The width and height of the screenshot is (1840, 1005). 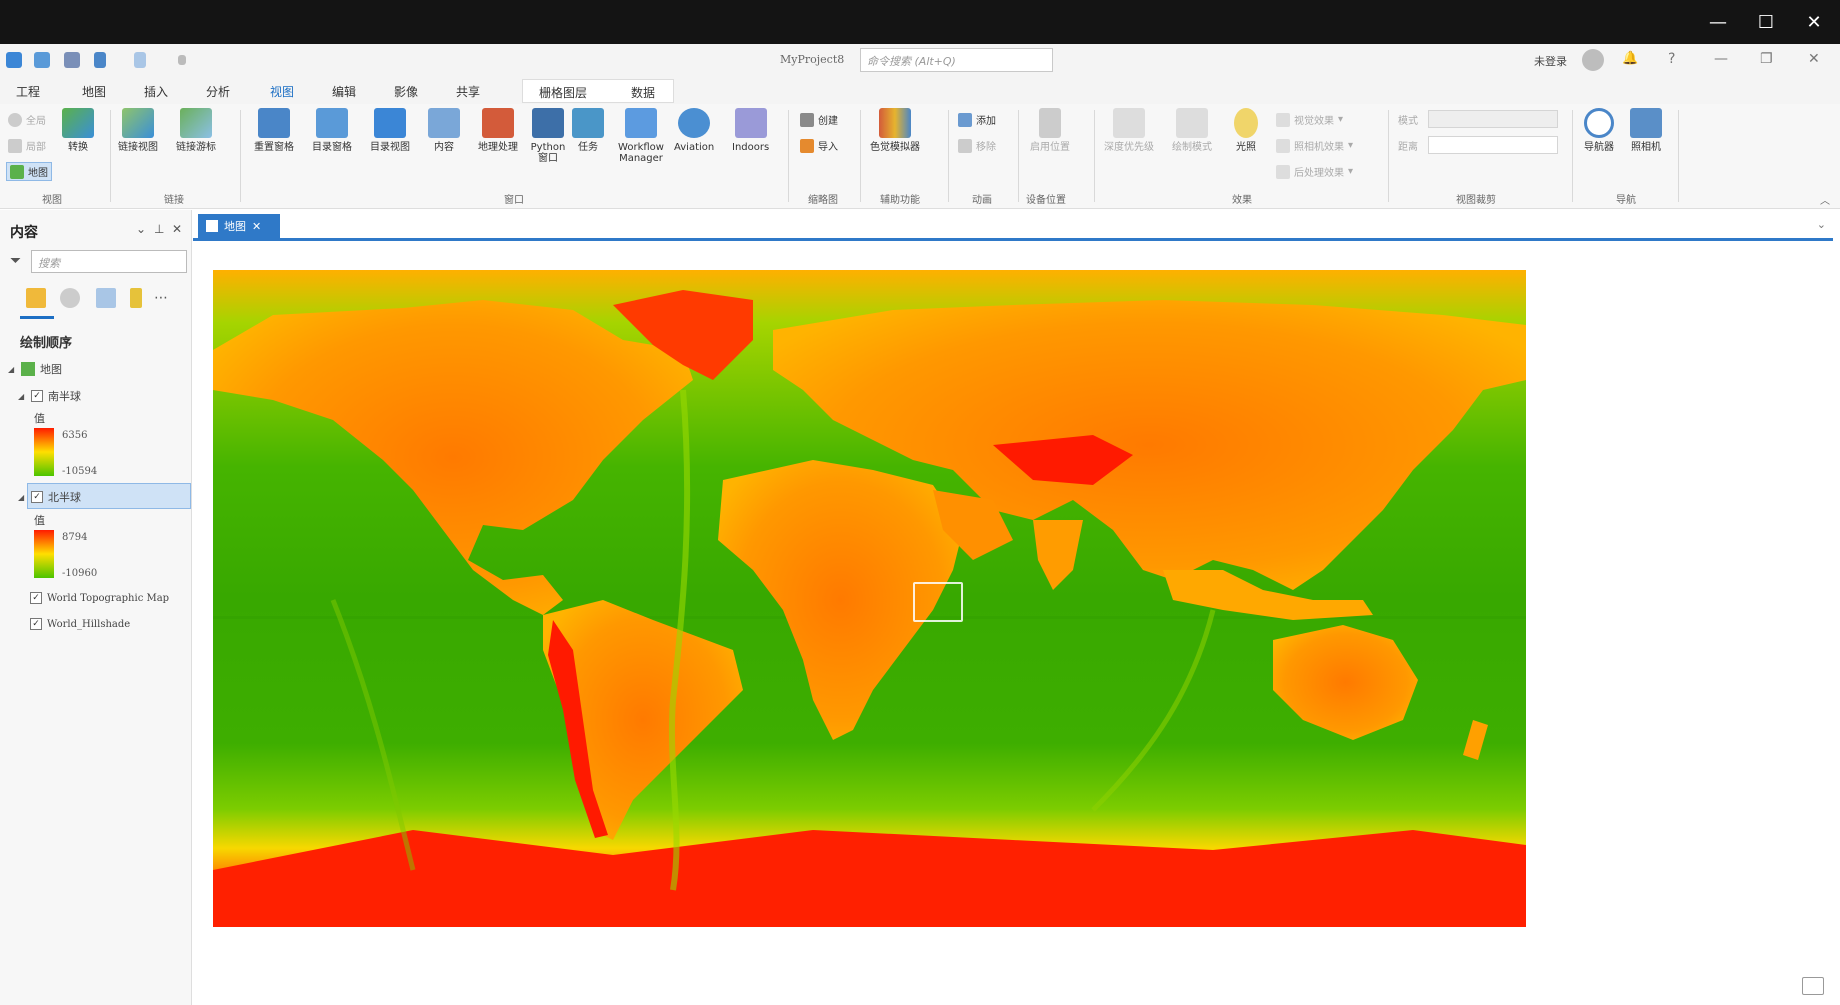 What do you see at coordinates (468, 91) in the screenshot?
I see `tab-share: 共享` at bounding box center [468, 91].